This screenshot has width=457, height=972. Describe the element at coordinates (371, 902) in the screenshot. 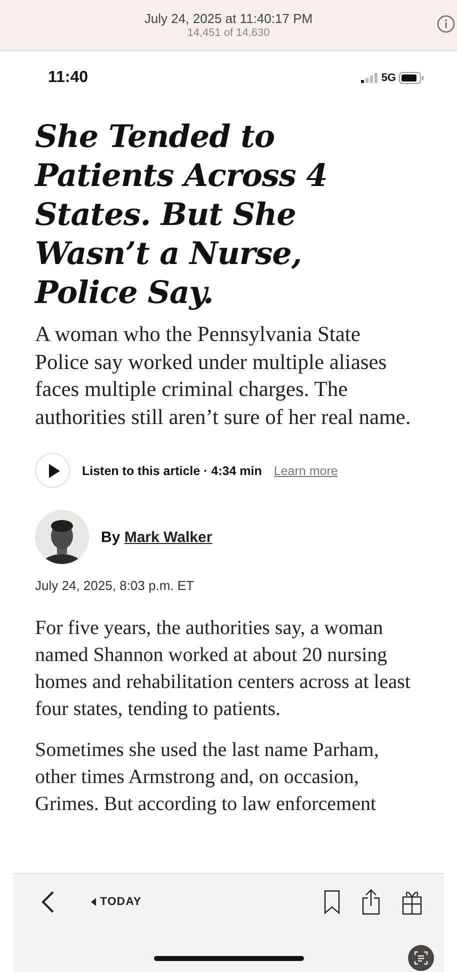

I see `share-icon` at that location.